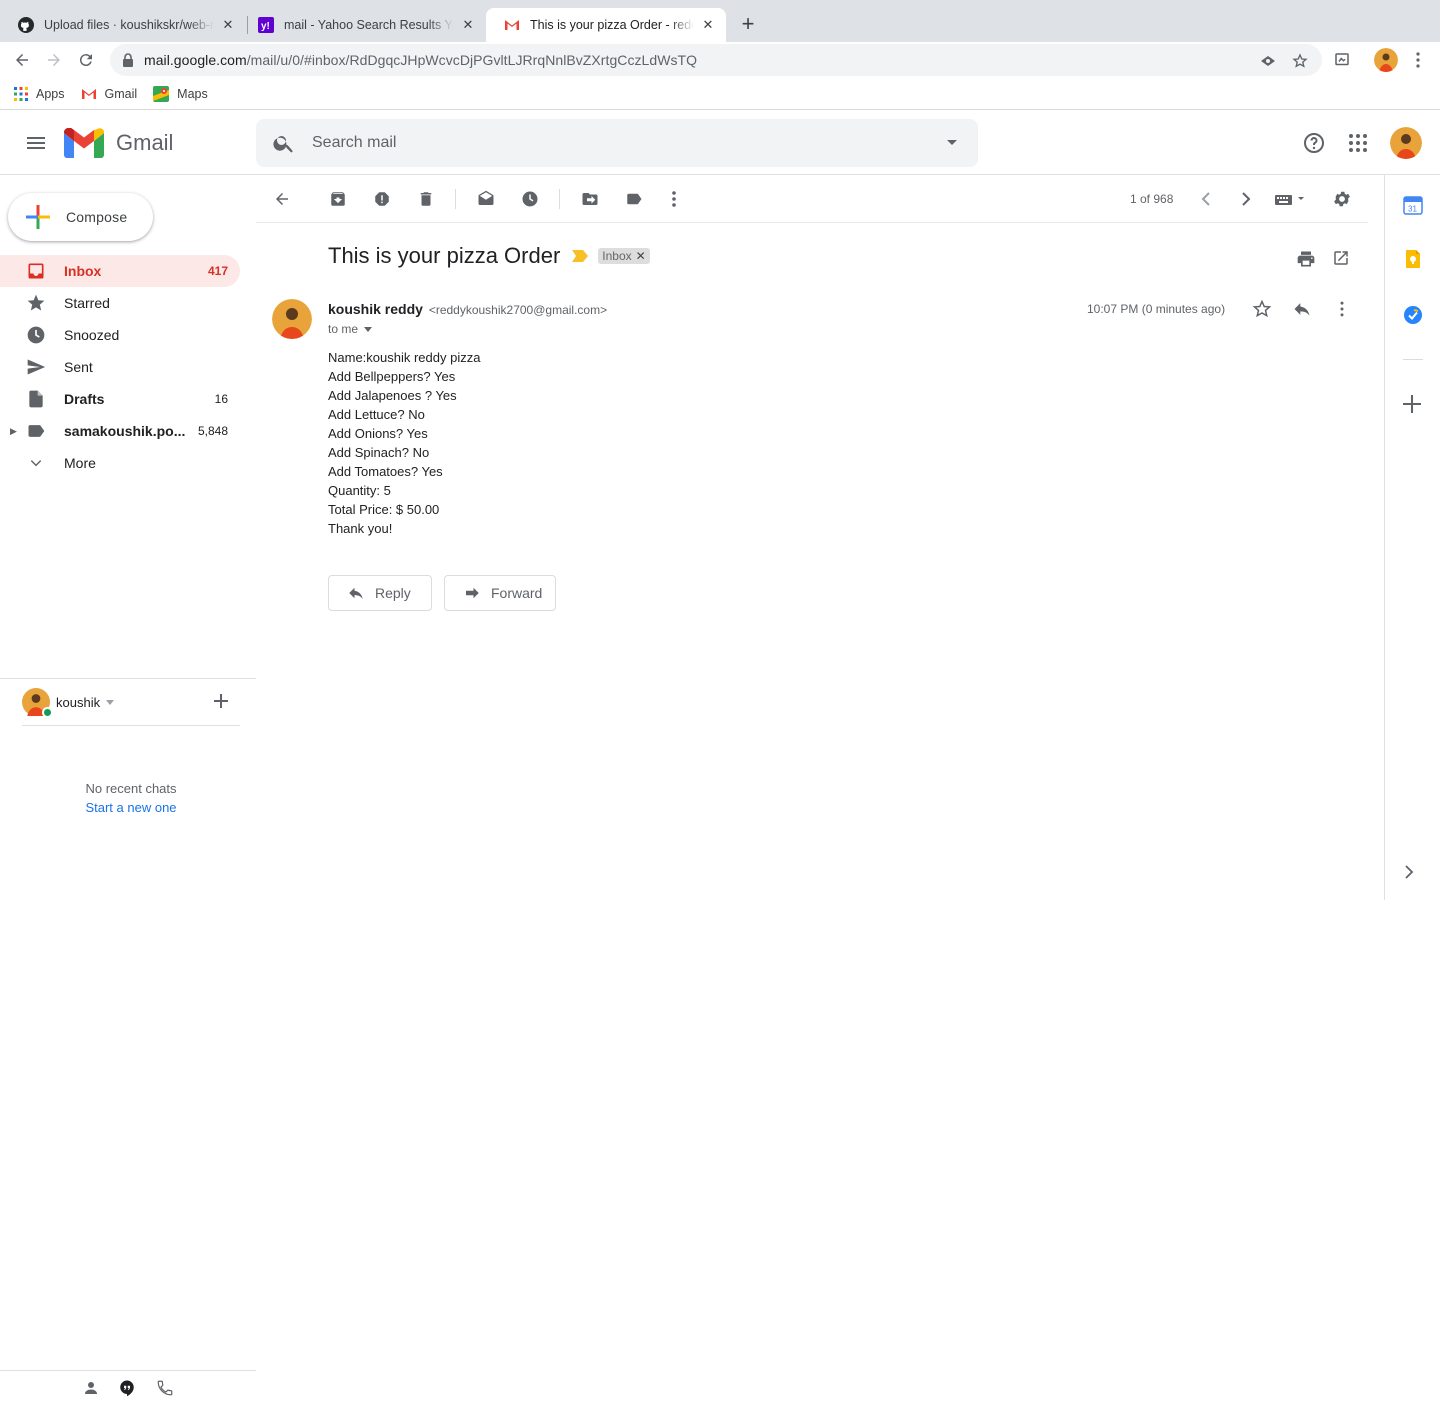 This screenshot has height=1403, width=1440. What do you see at coordinates (952, 143) in the screenshot?
I see `search-options-icon` at bounding box center [952, 143].